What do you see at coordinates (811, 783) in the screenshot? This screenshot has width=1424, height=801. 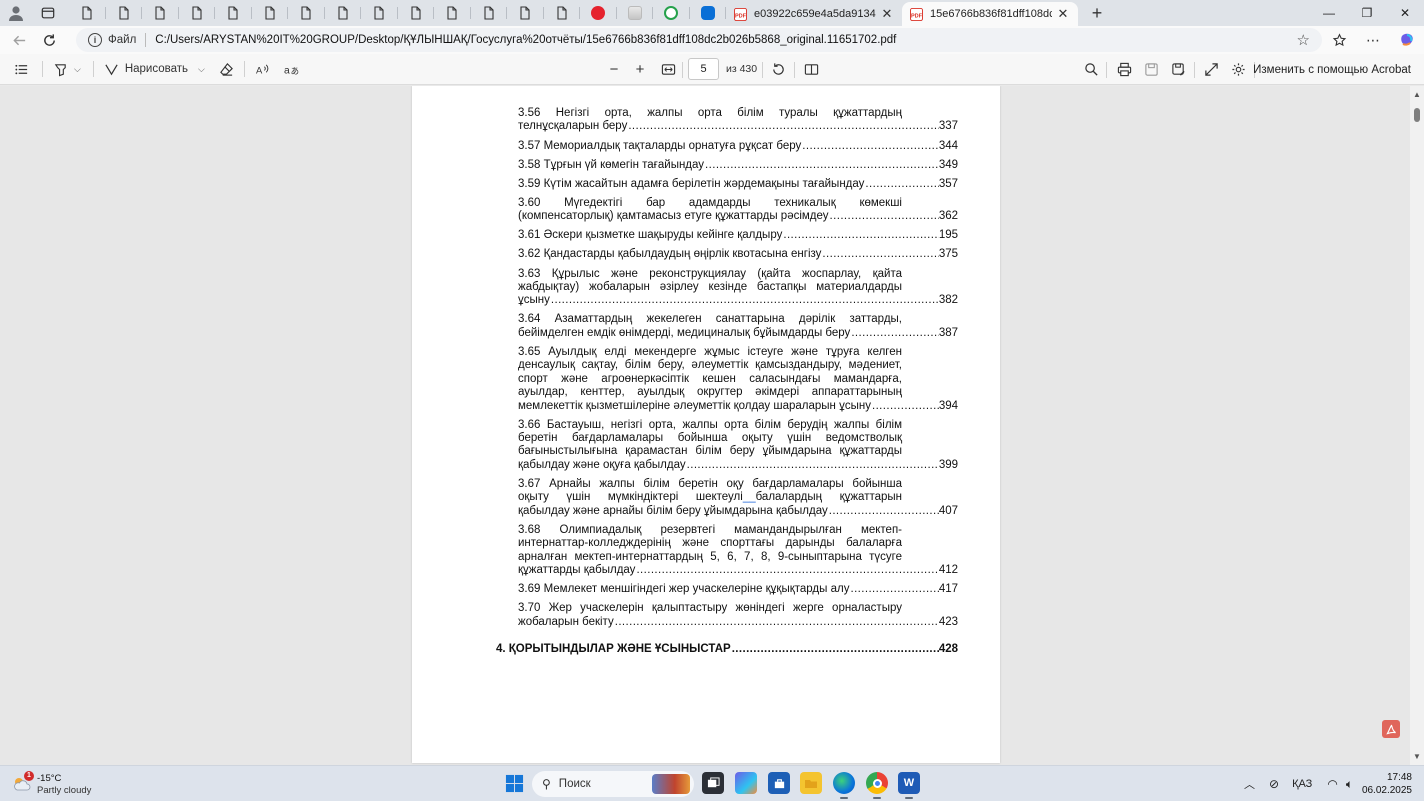 I see `file-explorer-icon` at bounding box center [811, 783].